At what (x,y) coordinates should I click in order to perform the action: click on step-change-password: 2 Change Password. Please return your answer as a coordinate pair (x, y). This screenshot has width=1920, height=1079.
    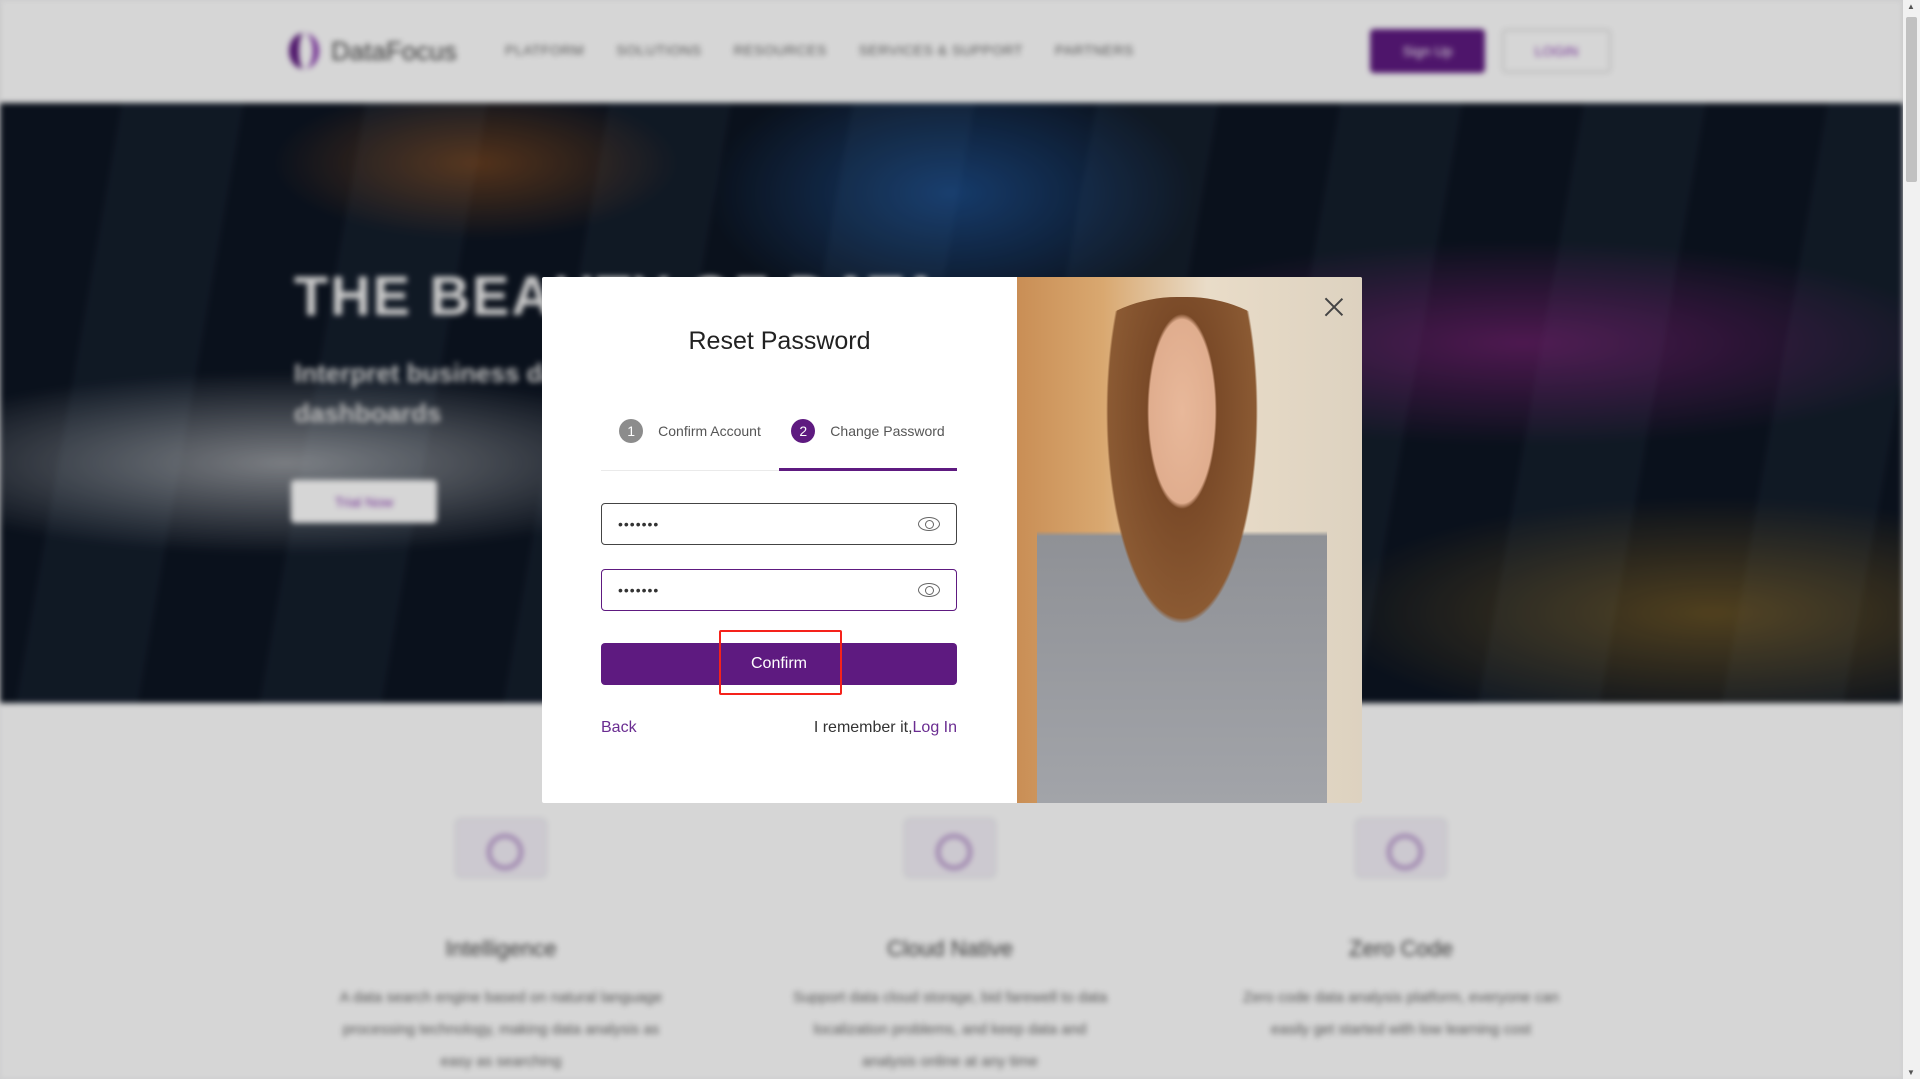
    Looking at the image, I should click on (868, 441).